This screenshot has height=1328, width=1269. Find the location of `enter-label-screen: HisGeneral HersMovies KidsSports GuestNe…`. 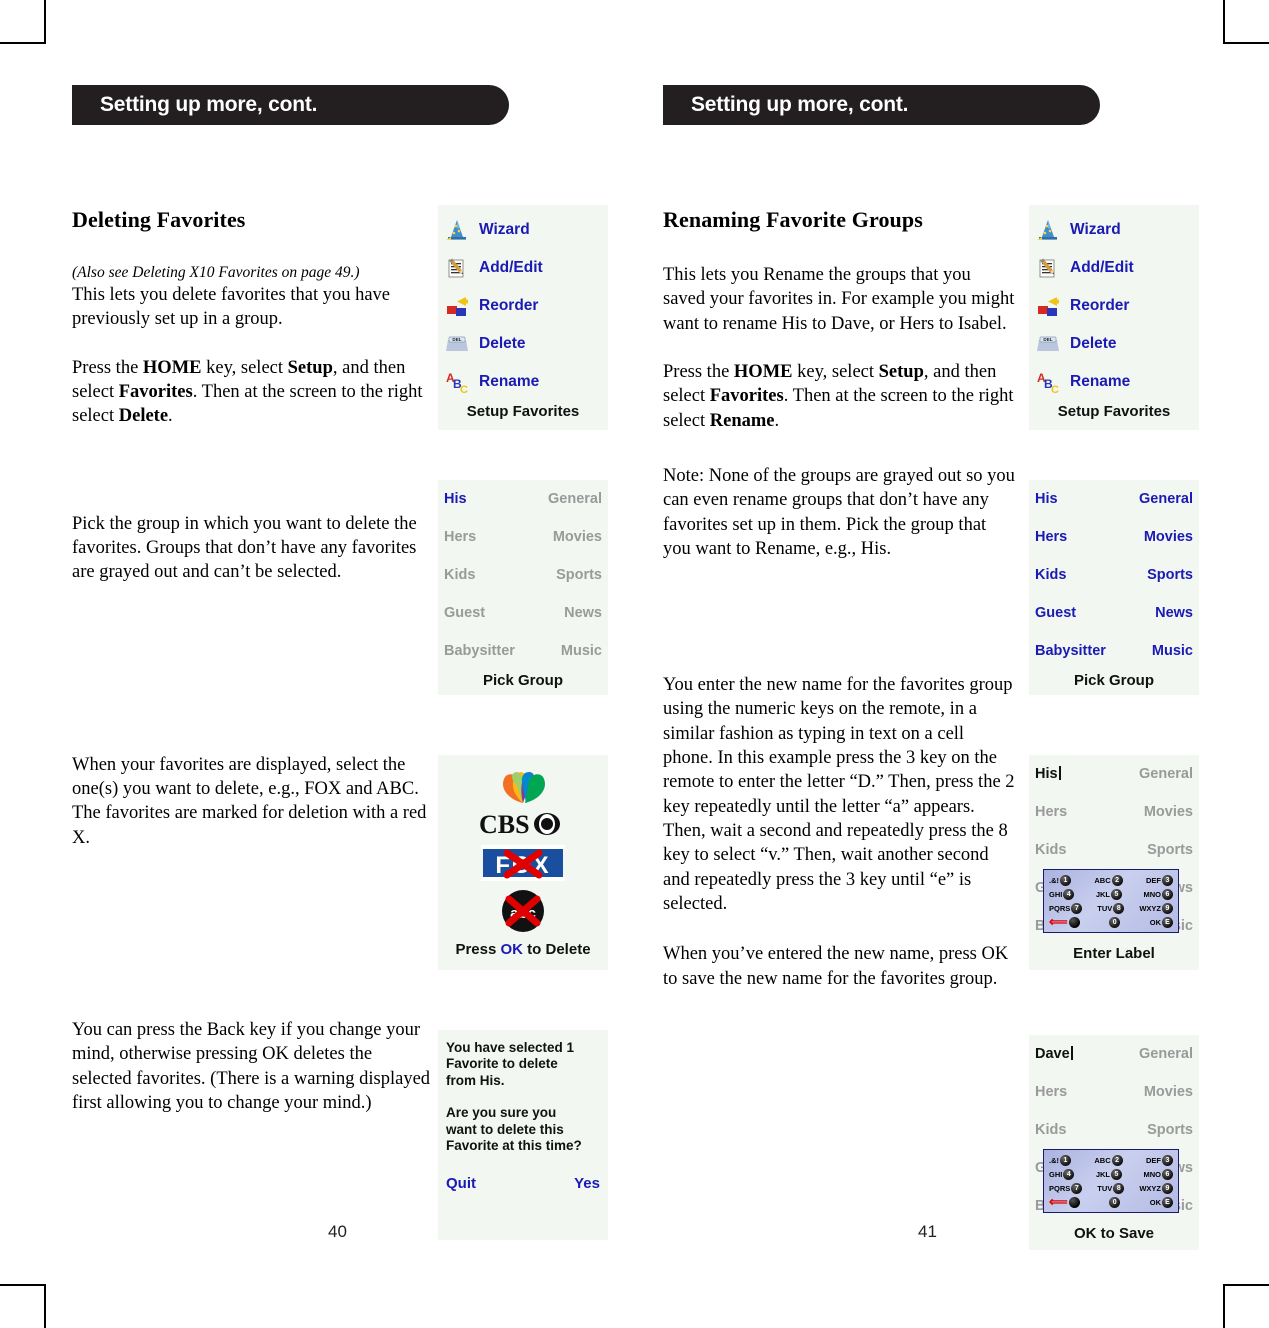

enter-label-screen: HisGeneral HersMovies KidsSports GuestNe… is located at coordinates (1114, 862).